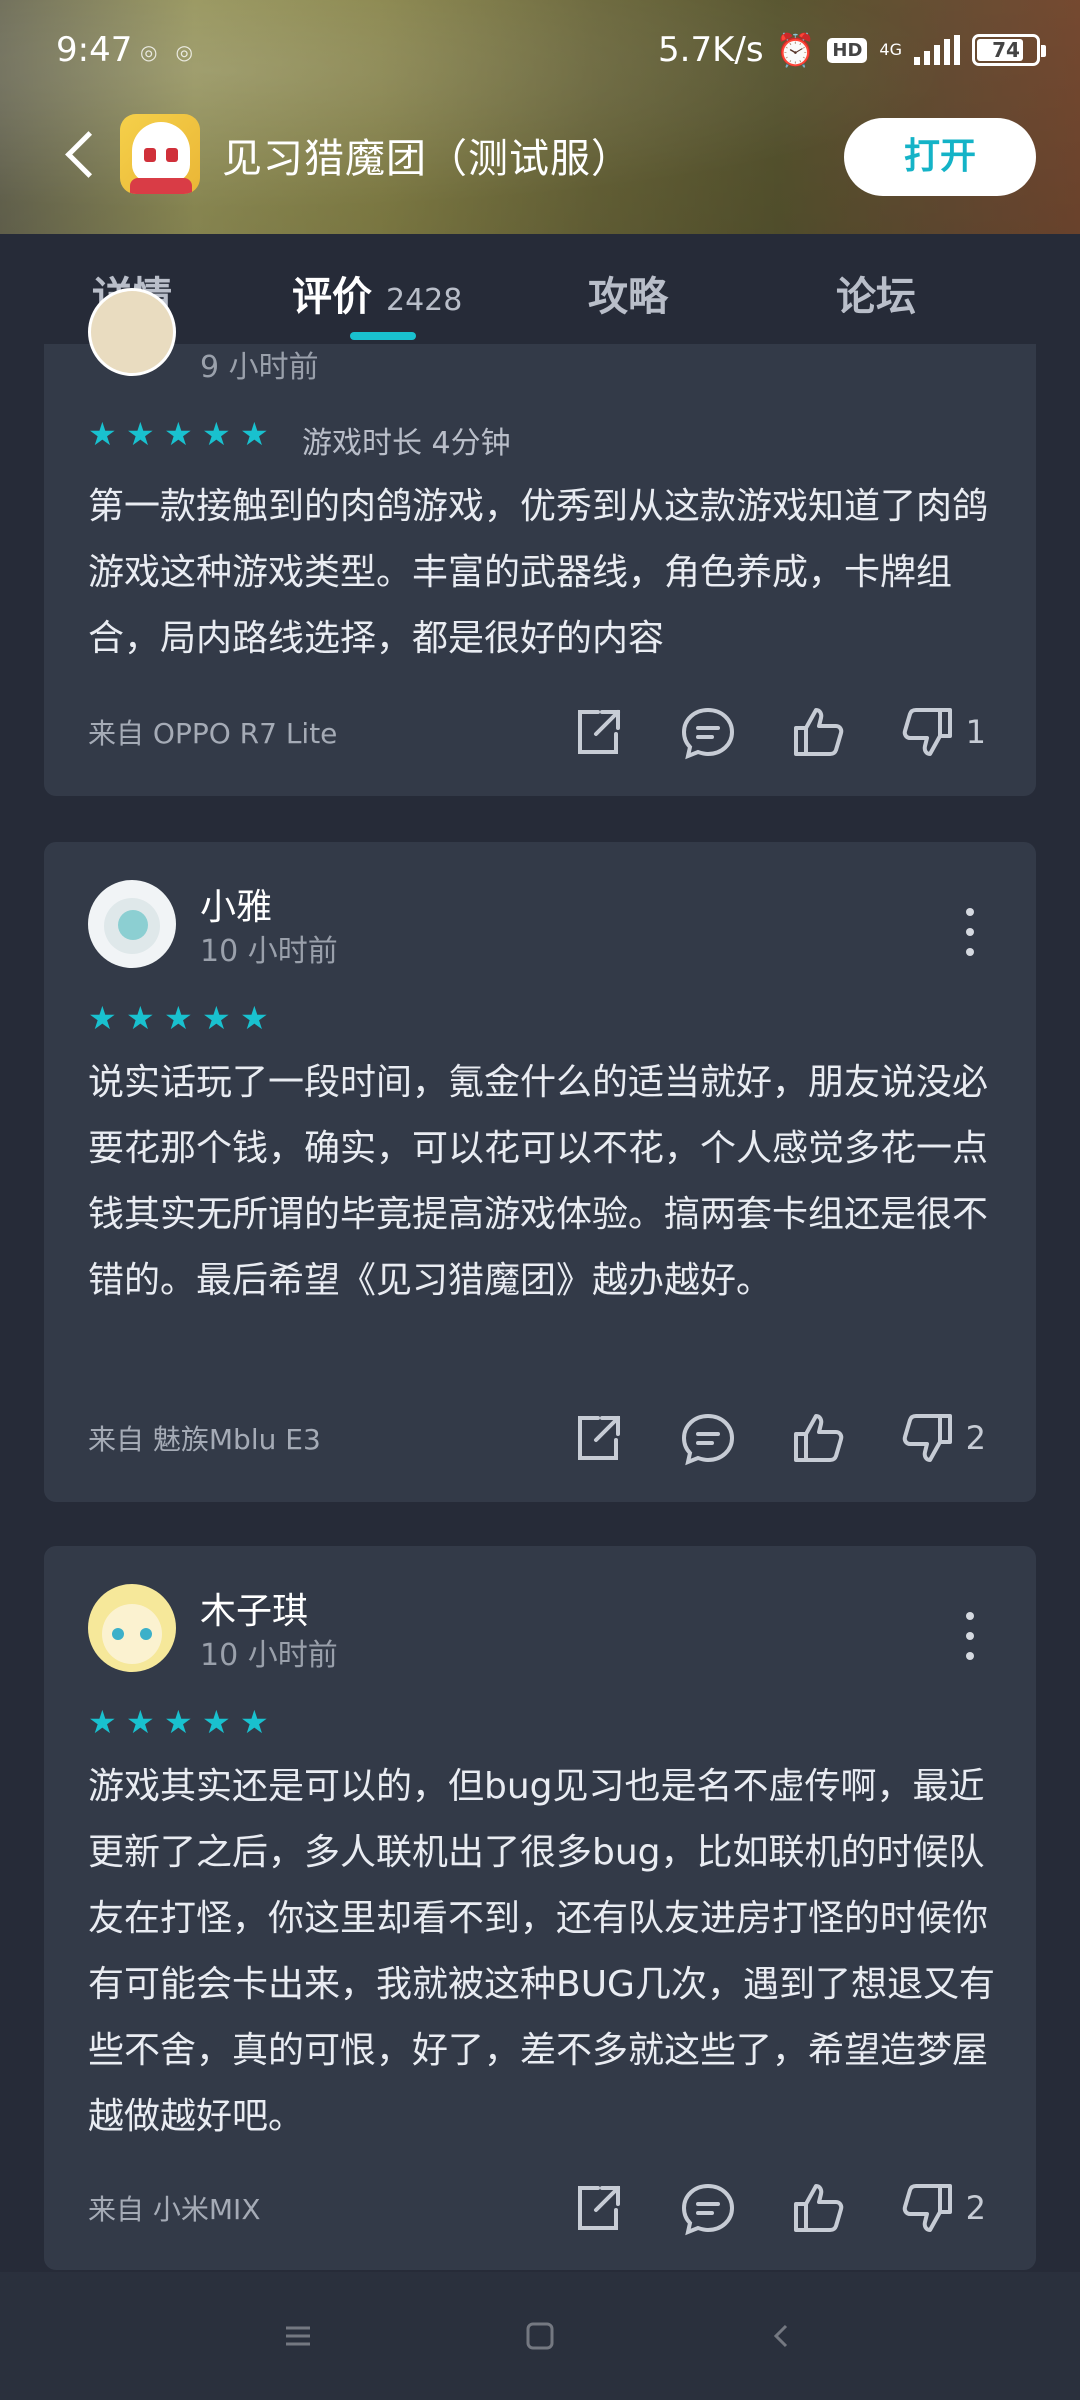  What do you see at coordinates (259, 367) in the screenshot?
I see `review-time: 9 小时前` at bounding box center [259, 367].